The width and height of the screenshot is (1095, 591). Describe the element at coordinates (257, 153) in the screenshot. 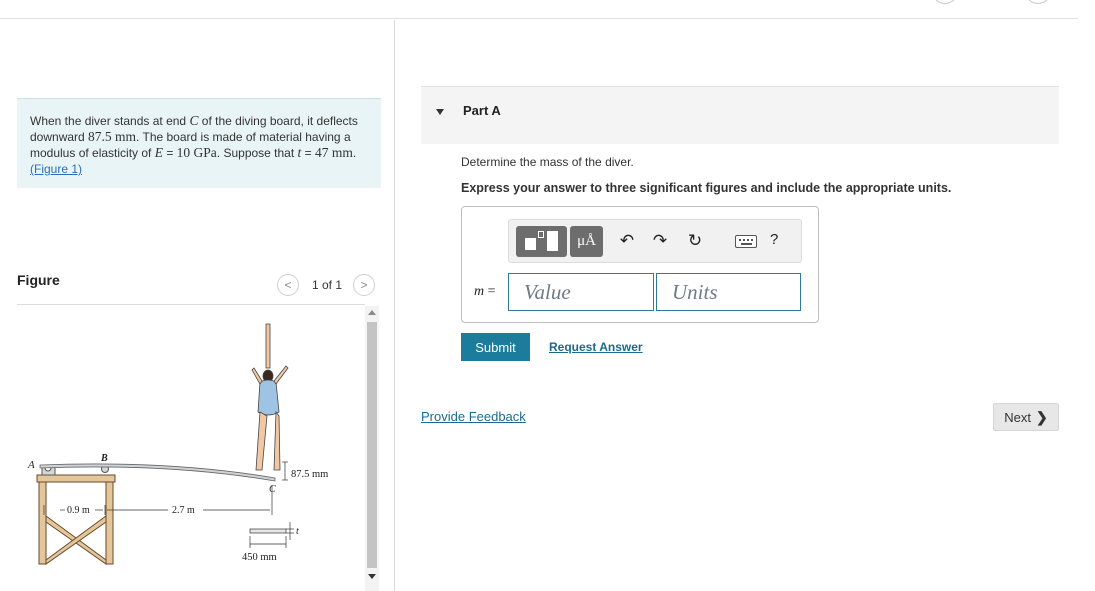

I see `problem-text: . Suppose that` at that location.